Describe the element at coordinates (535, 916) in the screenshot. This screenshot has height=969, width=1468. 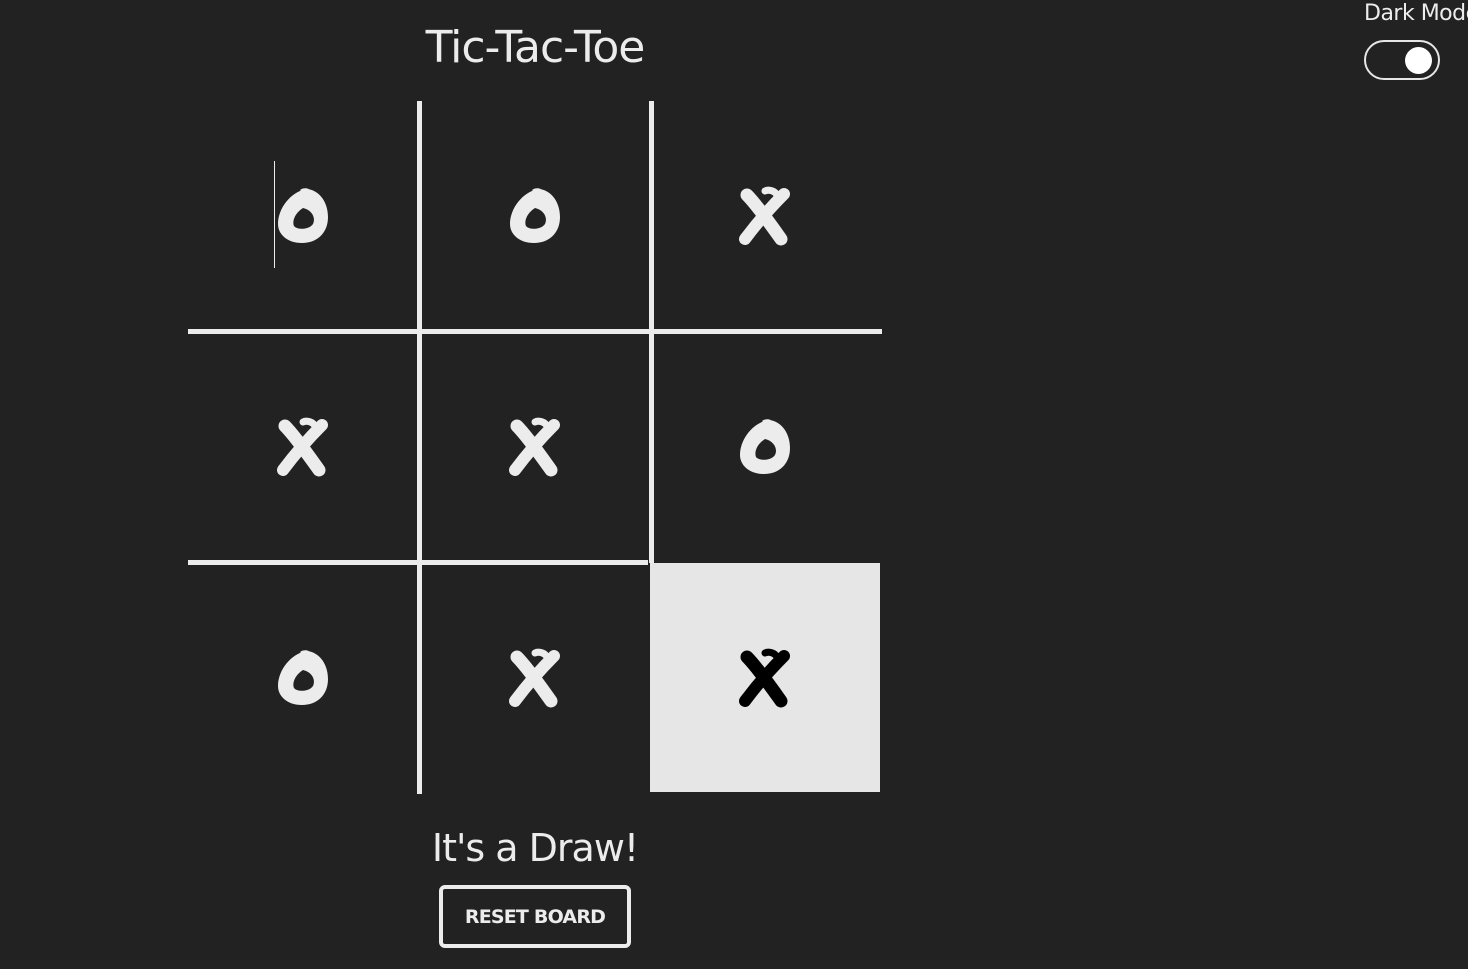
I see `reset-board-button: RESET BOARD` at that location.